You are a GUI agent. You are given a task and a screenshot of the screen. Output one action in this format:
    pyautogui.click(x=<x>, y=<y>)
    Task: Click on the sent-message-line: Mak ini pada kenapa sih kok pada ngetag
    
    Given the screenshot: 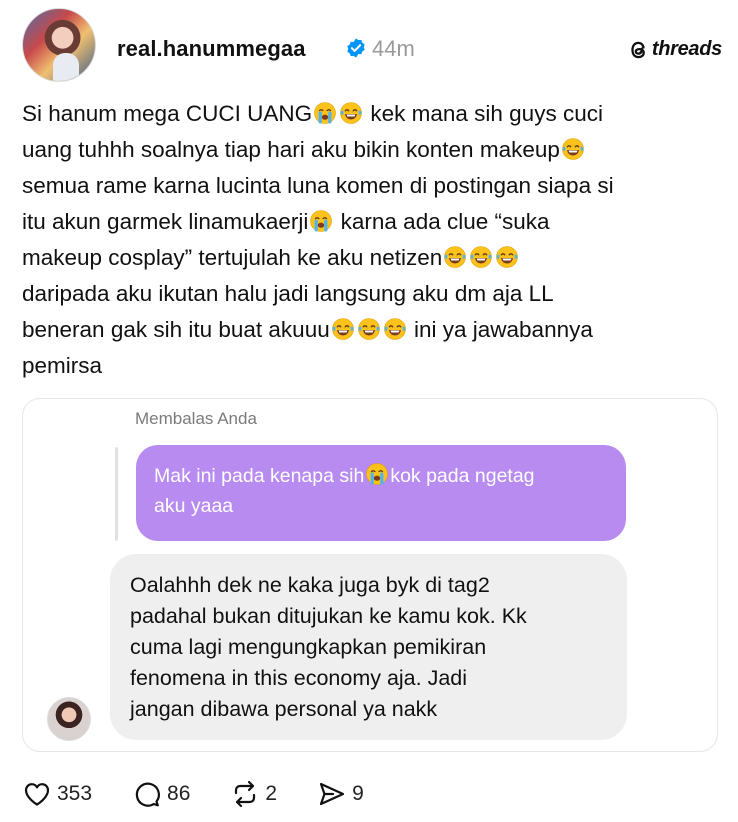 What is the action you would take?
    pyautogui.click(x=381, y=476)
    